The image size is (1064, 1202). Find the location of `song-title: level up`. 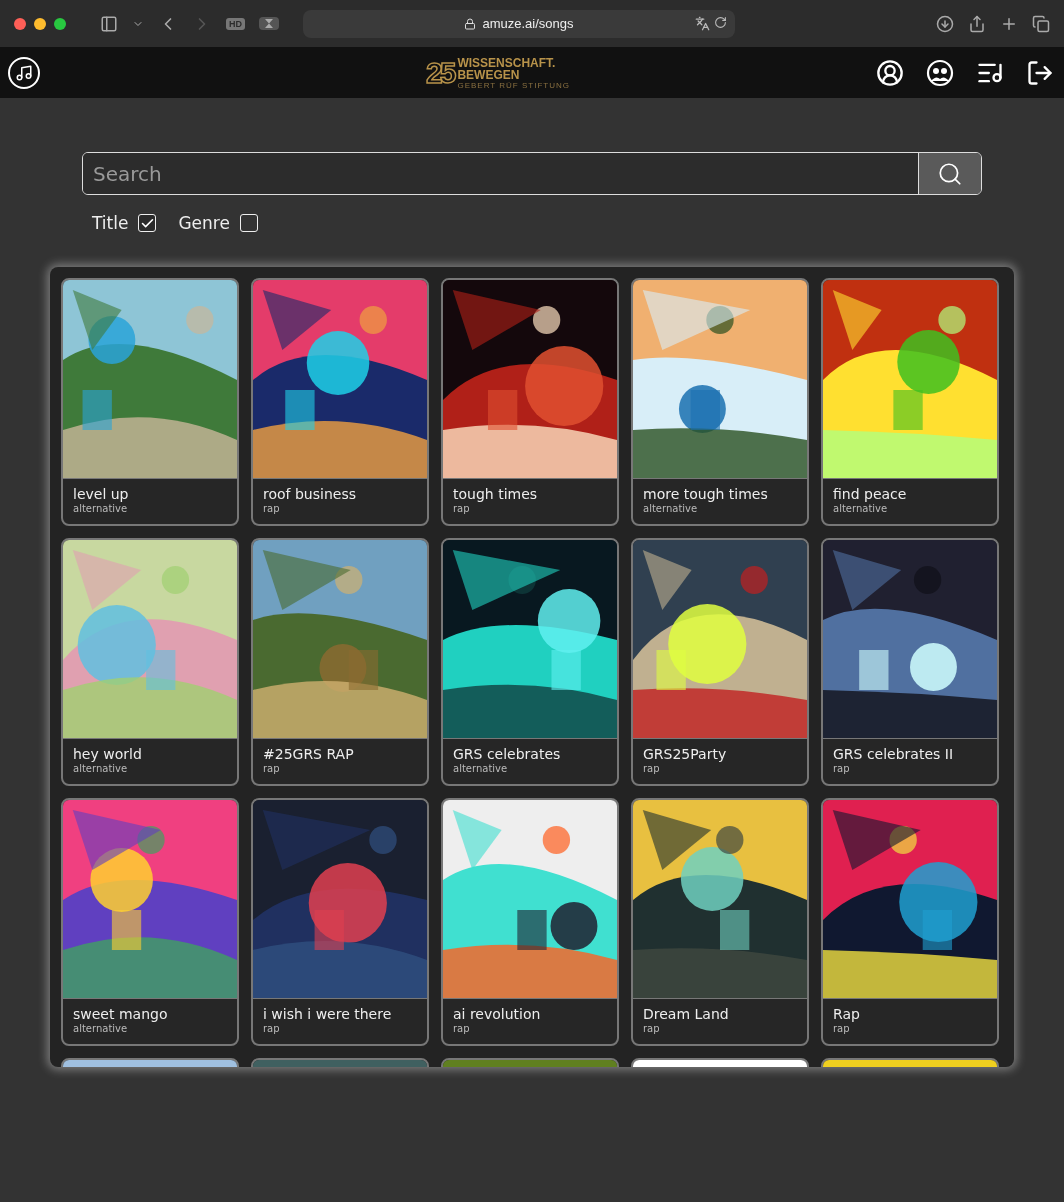

song-title: level up is located at coordinates (101, 494).